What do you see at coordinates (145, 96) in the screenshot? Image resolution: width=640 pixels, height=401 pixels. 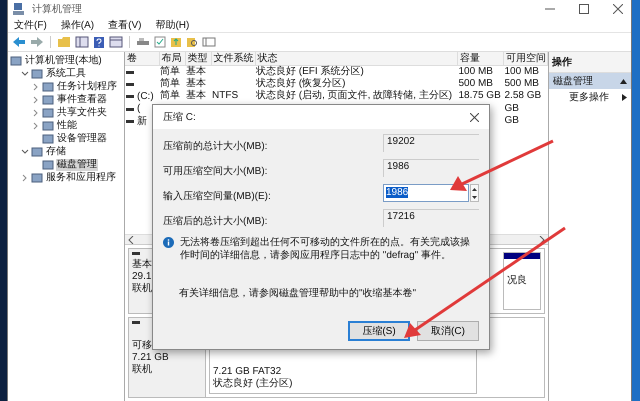 I see `table-cell: (C:)` at bounding box center [145, 96].